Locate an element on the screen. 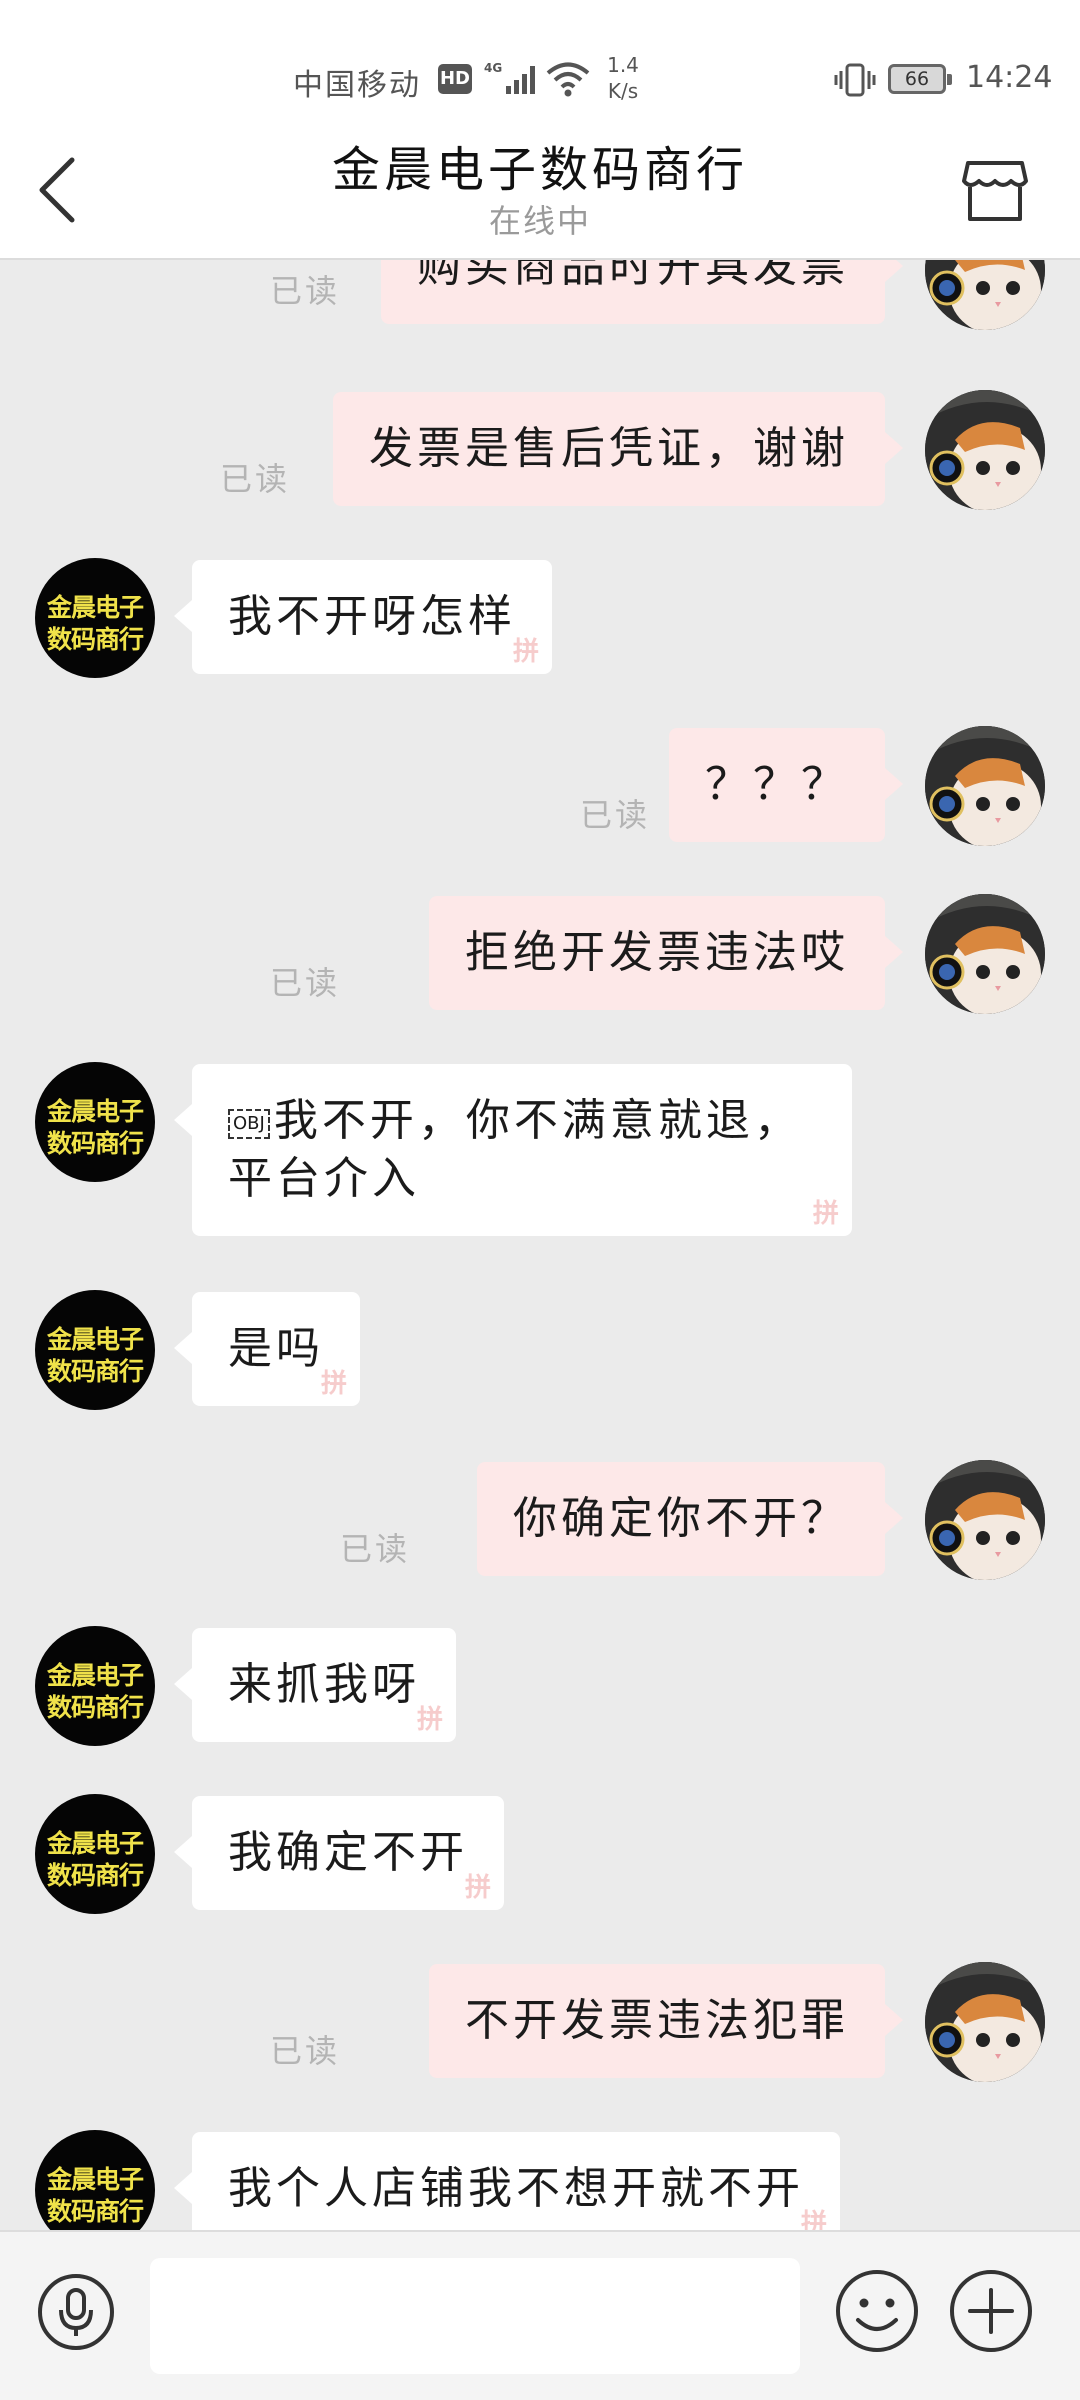 The width and height of the screenshot is (1080, 2400). message-bubble: 来抓我呀 拼 is located at coordinates (315, 1685).